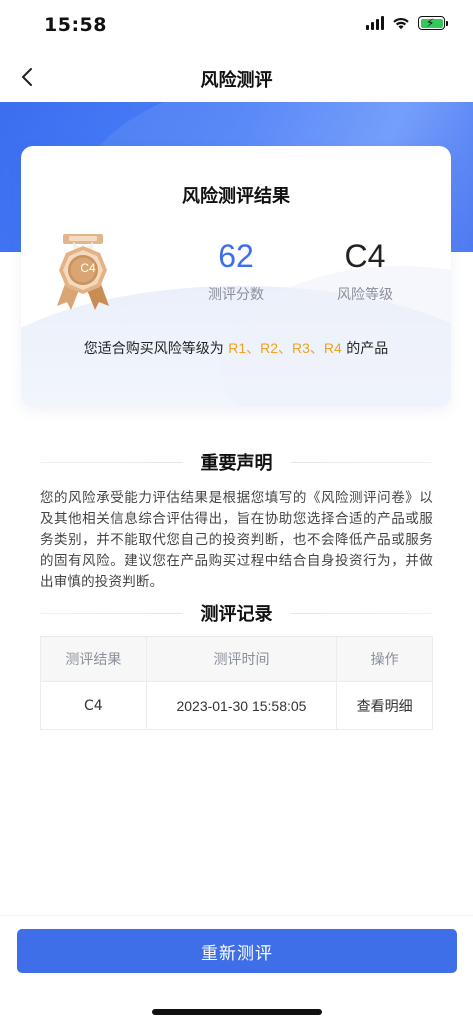 Image resolution: width=473 pixels, height=1024 pixels. I want to click on records-header: 测评记录, so click(236, 613).